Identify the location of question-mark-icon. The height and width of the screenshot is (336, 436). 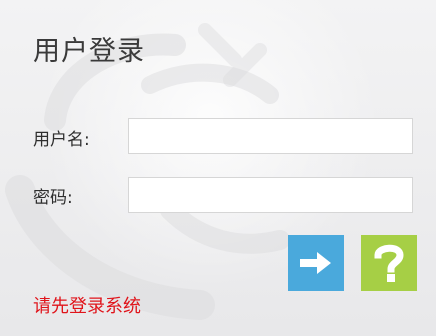
(389, 263).